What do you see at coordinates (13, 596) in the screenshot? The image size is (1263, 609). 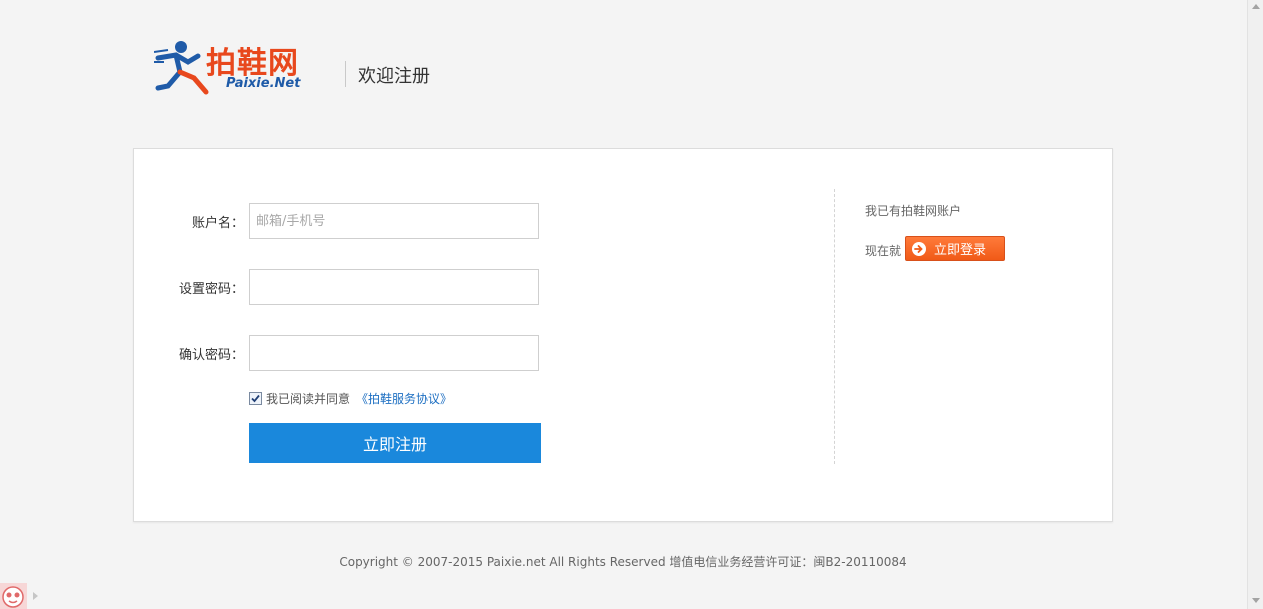 I see `mascot-widget-icon` at bounding box center [13, 596].